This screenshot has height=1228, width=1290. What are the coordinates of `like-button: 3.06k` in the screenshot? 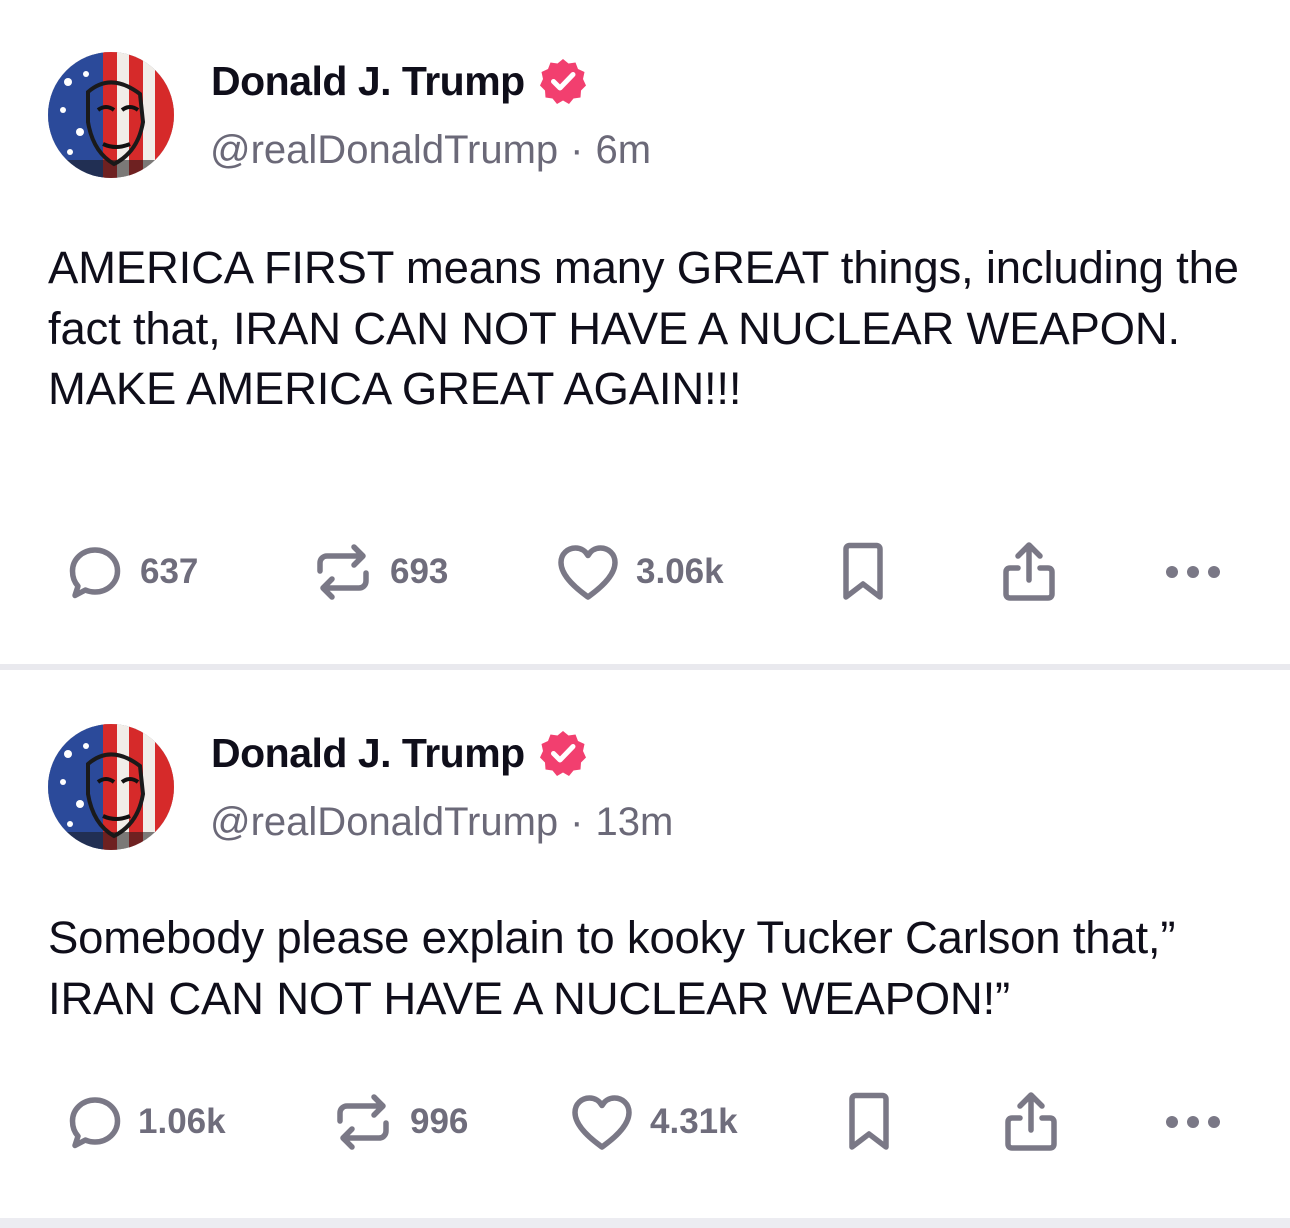 It's located at (640, 572).